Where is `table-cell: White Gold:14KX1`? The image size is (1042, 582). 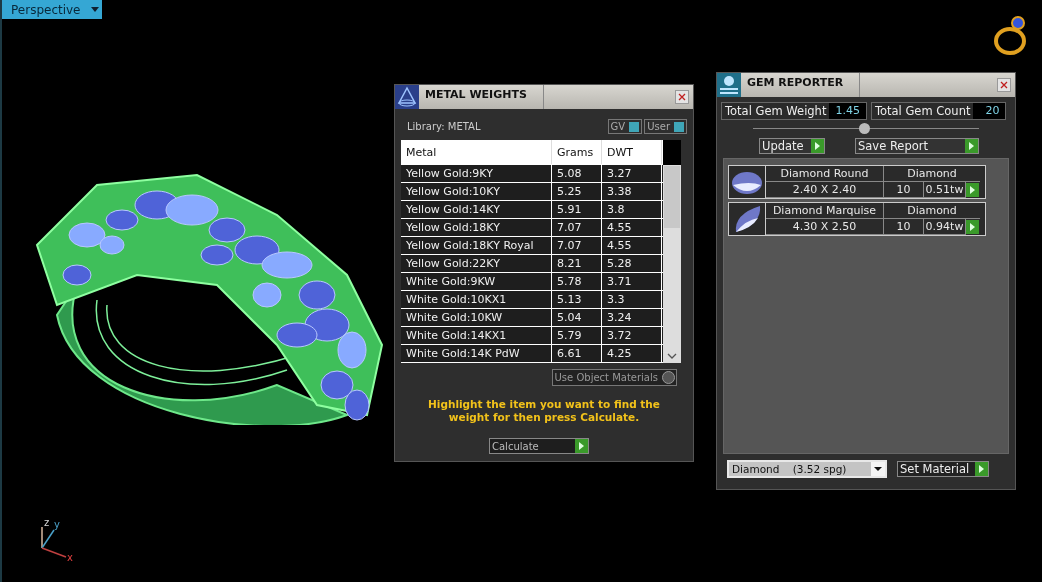 table-cell: White Gold:14KX1 is located at coordinates (476, 335).